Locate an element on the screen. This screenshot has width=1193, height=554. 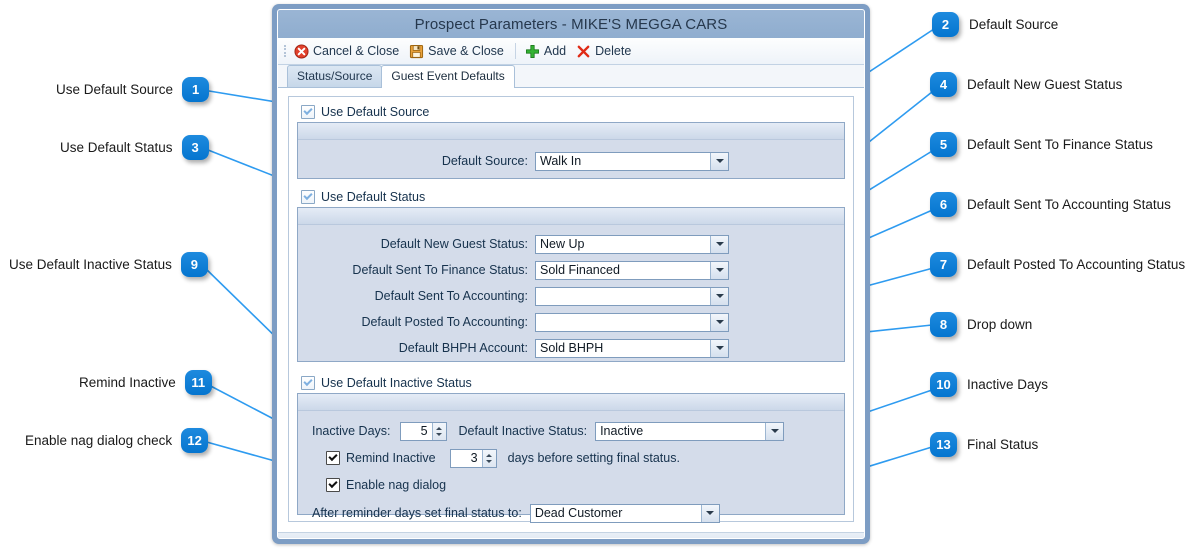
callout-badge: 9 is located at coordinates (194, 264).